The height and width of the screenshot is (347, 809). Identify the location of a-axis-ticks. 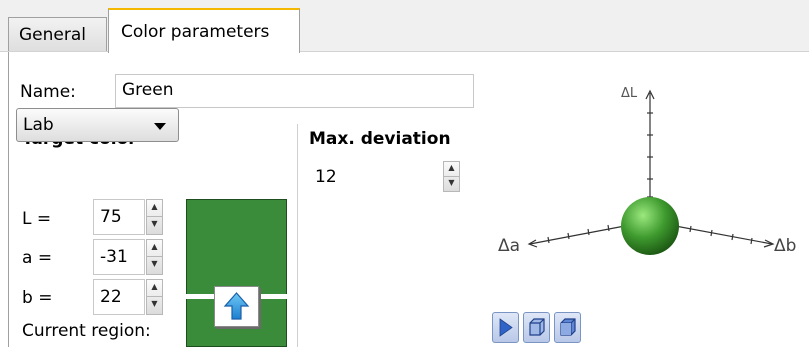
(578, 234).